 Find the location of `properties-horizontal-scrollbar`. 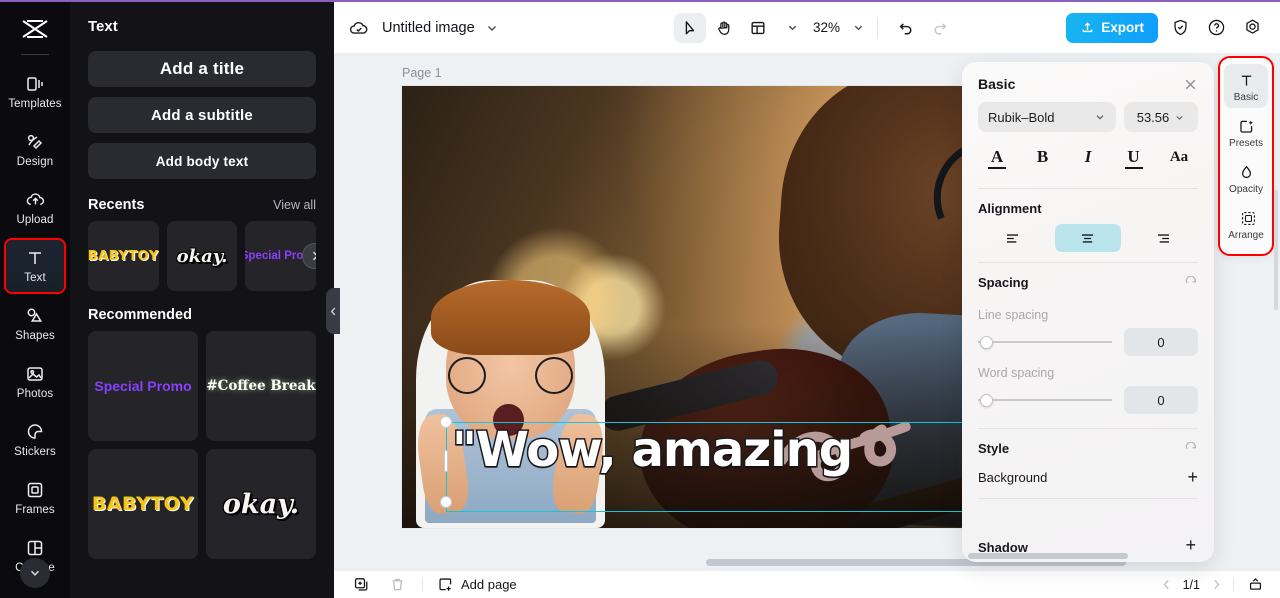

properties-horizontal-scrollbar is located at coordinates (1048, 556).